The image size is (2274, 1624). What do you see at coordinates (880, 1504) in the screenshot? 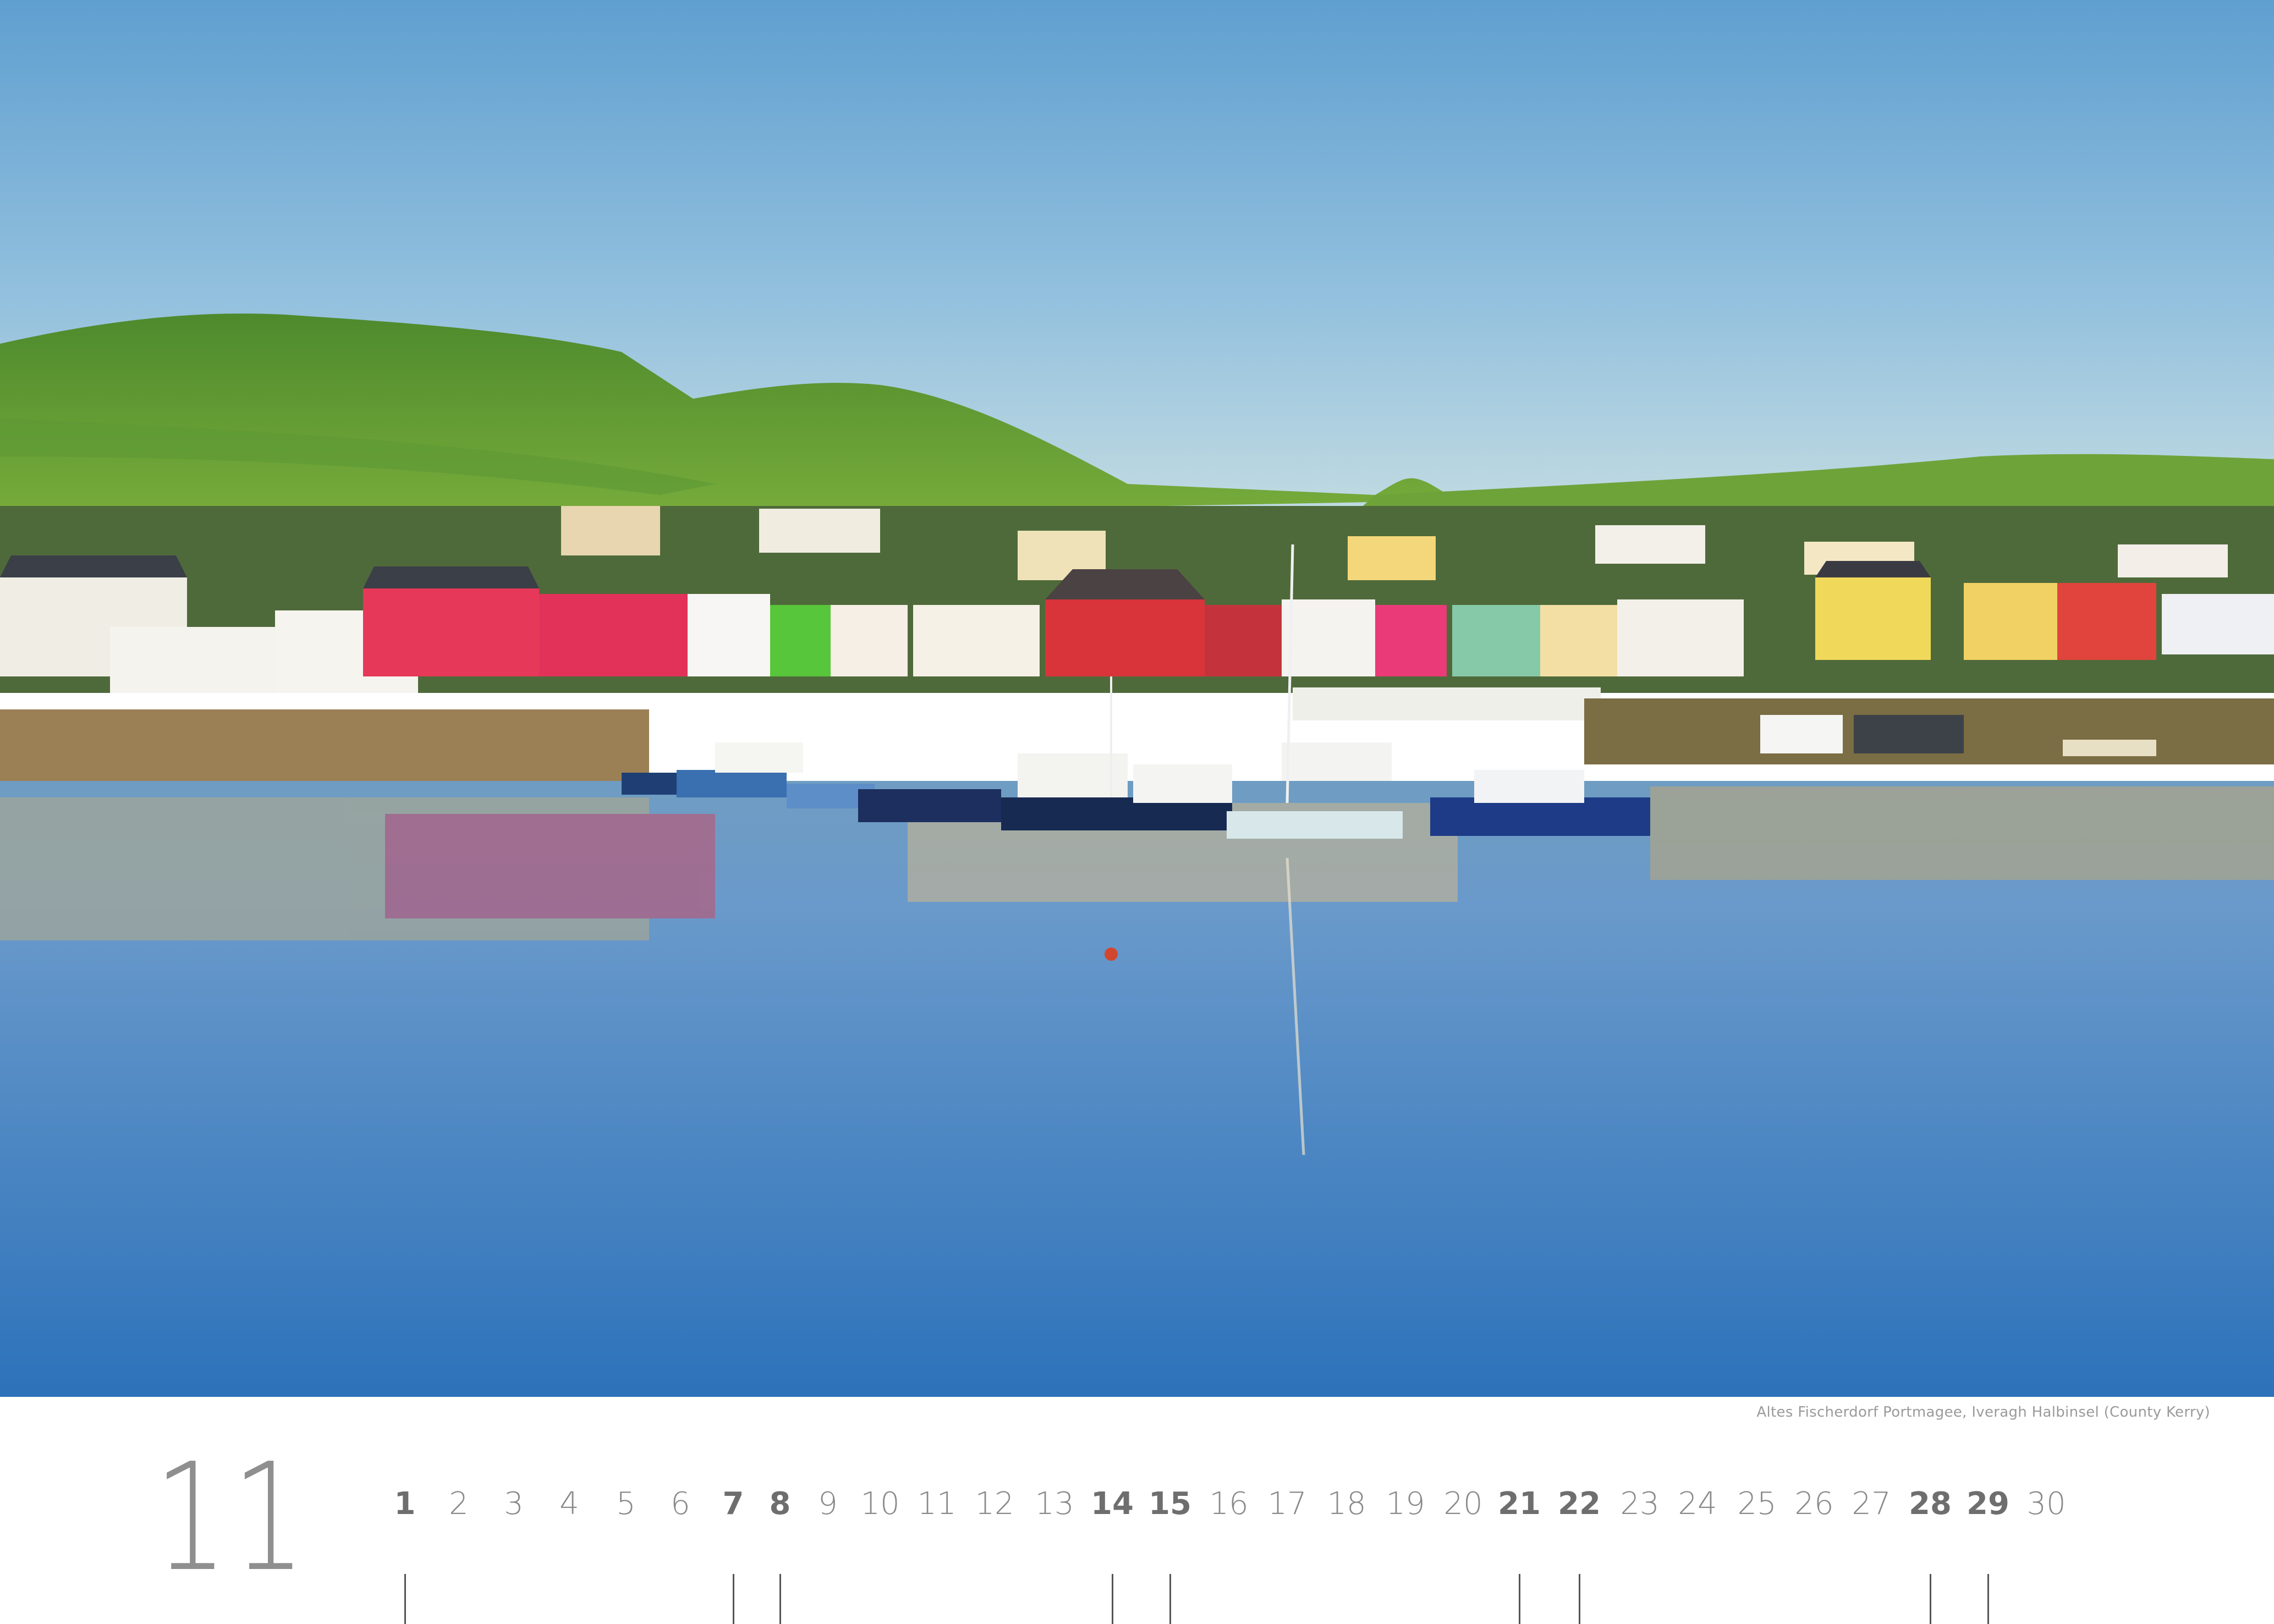
I see `calendar-day: 10` at bounding box center [880, 1504].